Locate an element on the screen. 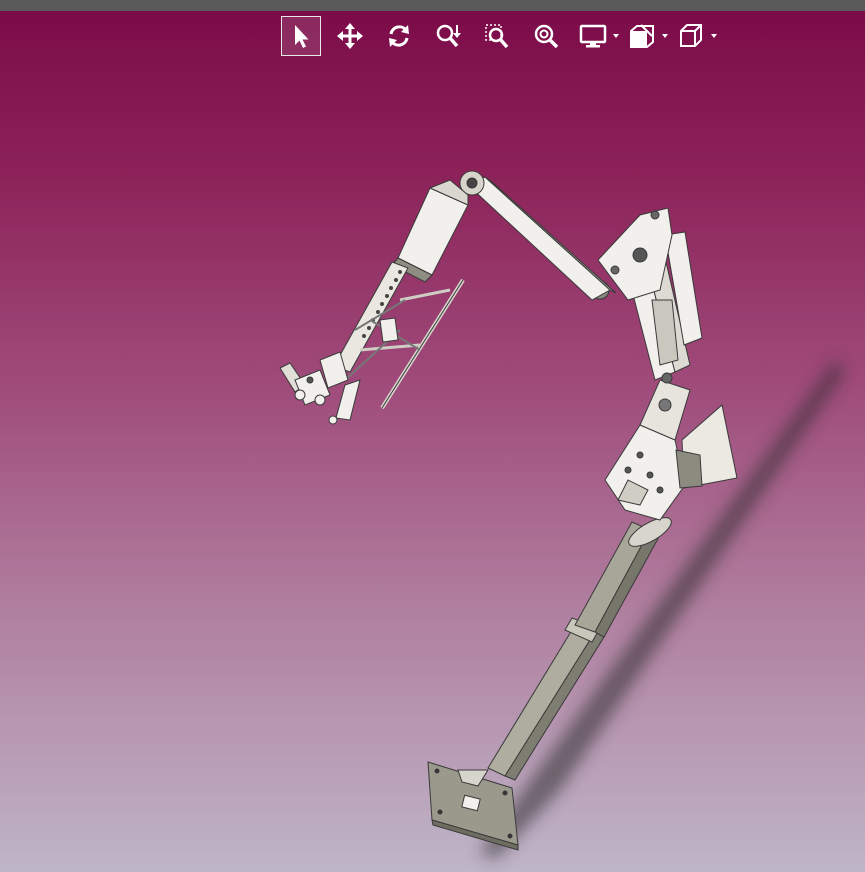 The image size is (865, 872). pan-icon is located at coordinates (350, 36).